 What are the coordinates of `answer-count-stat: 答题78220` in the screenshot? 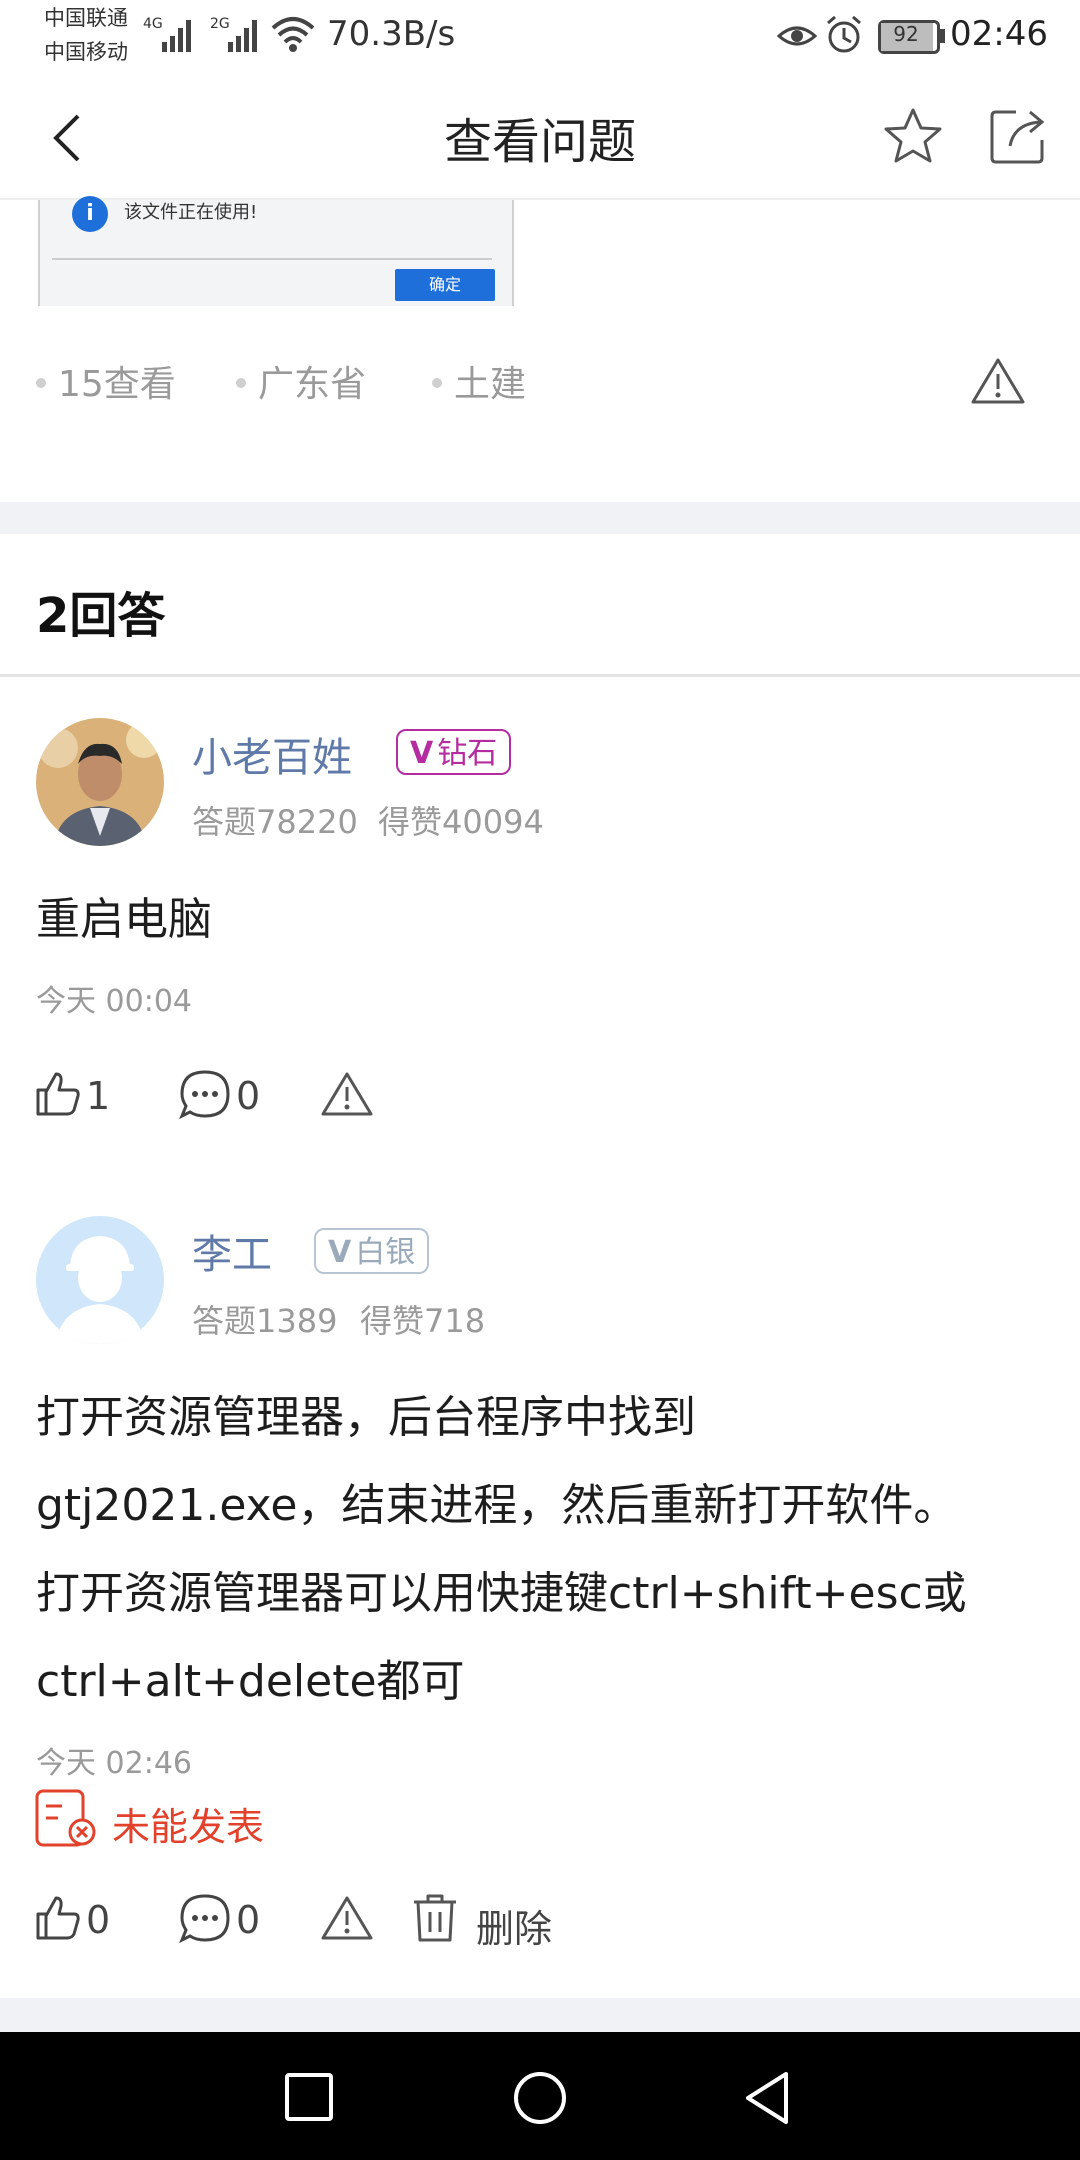 It's located at (275, 822).